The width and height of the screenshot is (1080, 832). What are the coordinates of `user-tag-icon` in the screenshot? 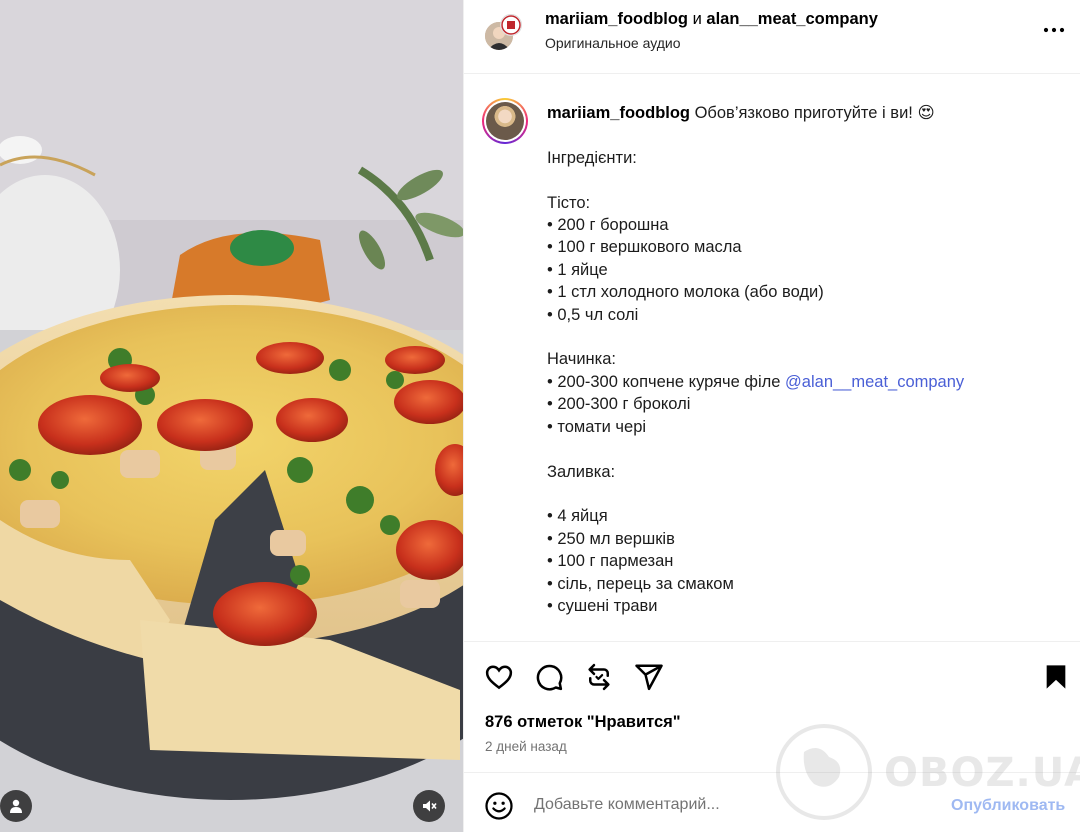 It's located at (16, 806).